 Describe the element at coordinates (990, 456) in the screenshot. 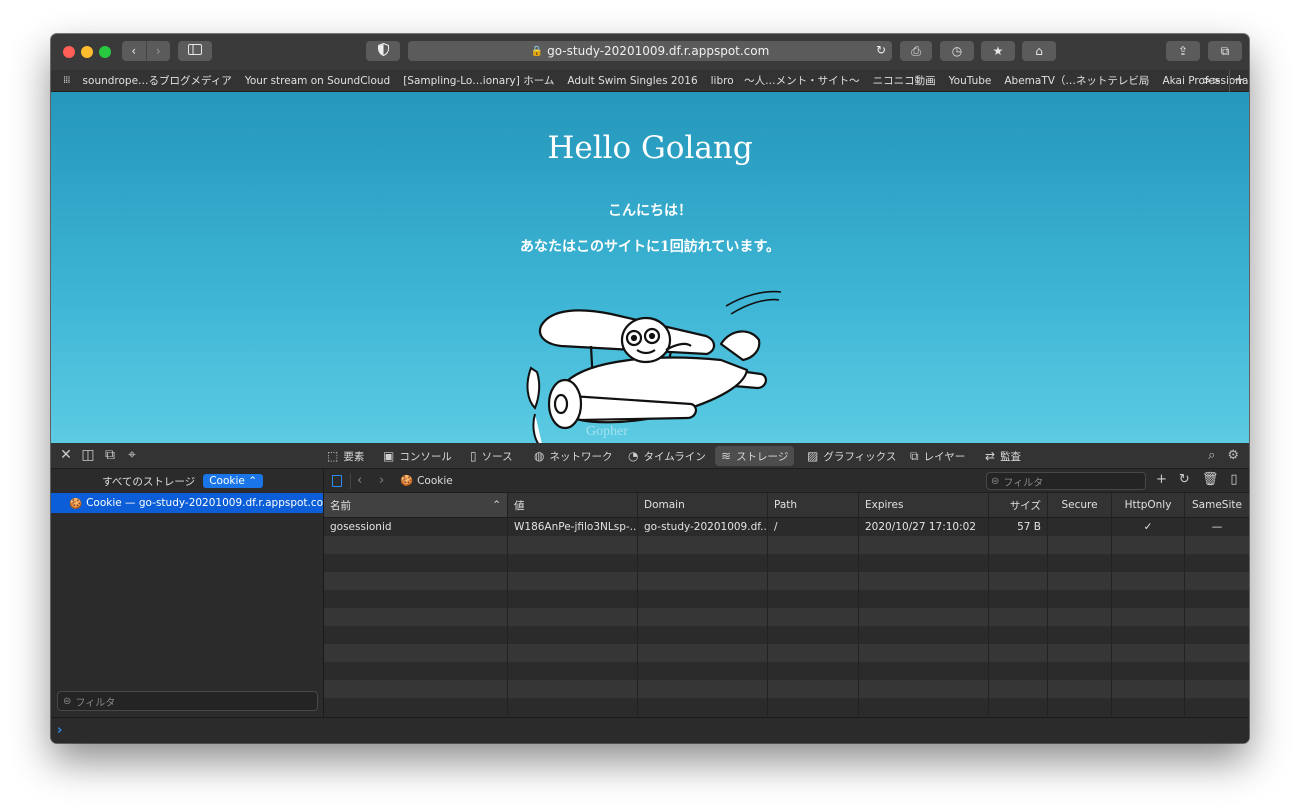

I see `audit-icon: ⇄` at that location.